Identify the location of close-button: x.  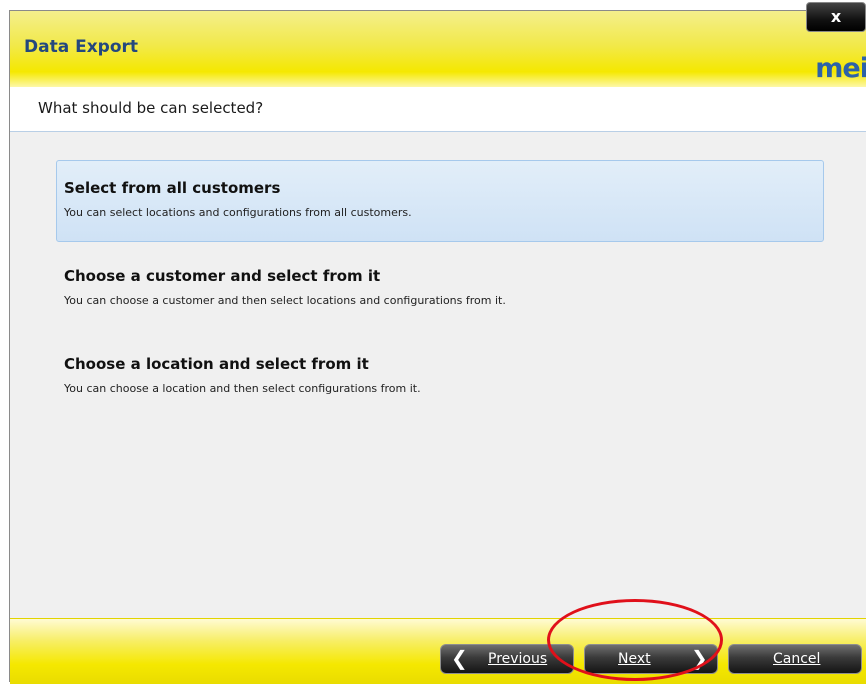
(836, 17).